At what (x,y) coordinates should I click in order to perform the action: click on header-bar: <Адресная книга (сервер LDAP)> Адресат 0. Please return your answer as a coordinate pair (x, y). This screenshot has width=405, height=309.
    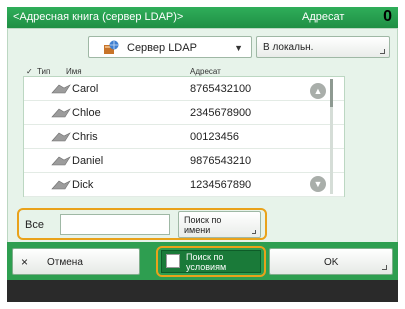
    Looking at the image, I should click on (202, 17).